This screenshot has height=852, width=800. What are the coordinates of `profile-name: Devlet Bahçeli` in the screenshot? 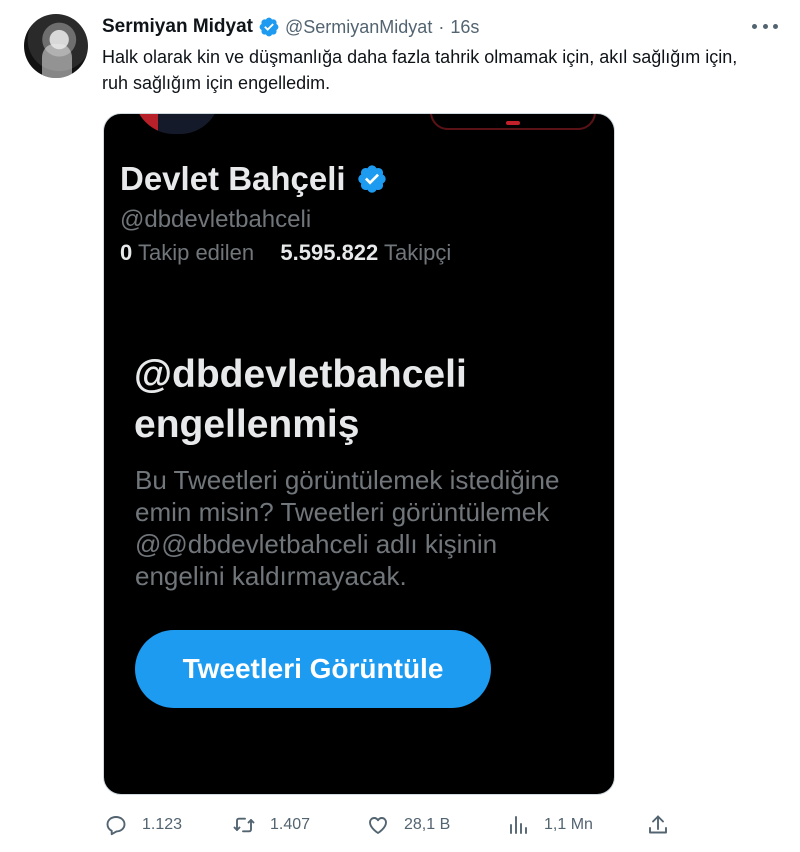 It's located at (233, 178).